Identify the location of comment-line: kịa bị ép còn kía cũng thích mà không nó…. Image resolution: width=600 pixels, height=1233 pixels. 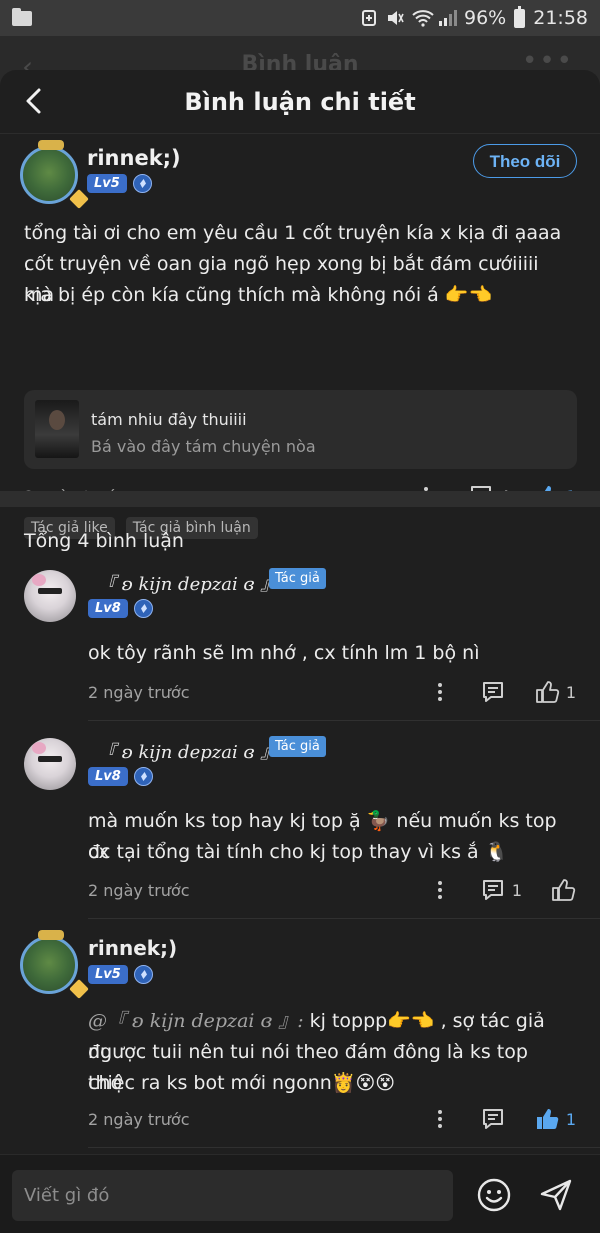
(258, 295).